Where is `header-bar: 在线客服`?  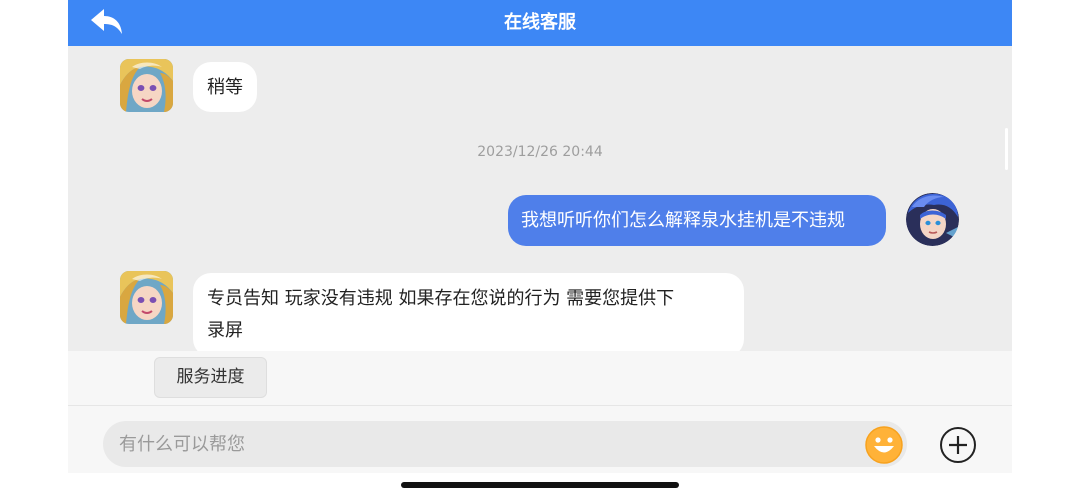
header-bar: 在线客服 is located at coordinates (540, 23).